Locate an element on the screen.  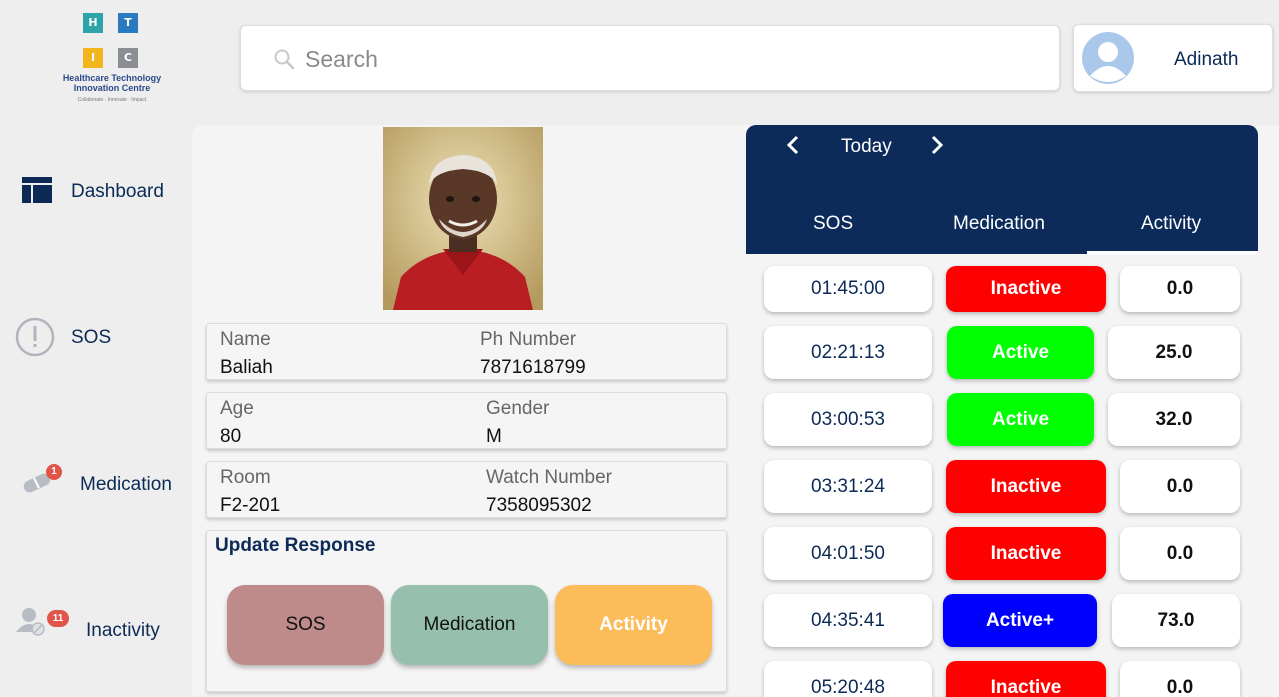
row-activity-value: 25.0 is located at coordinates (1174, 352).